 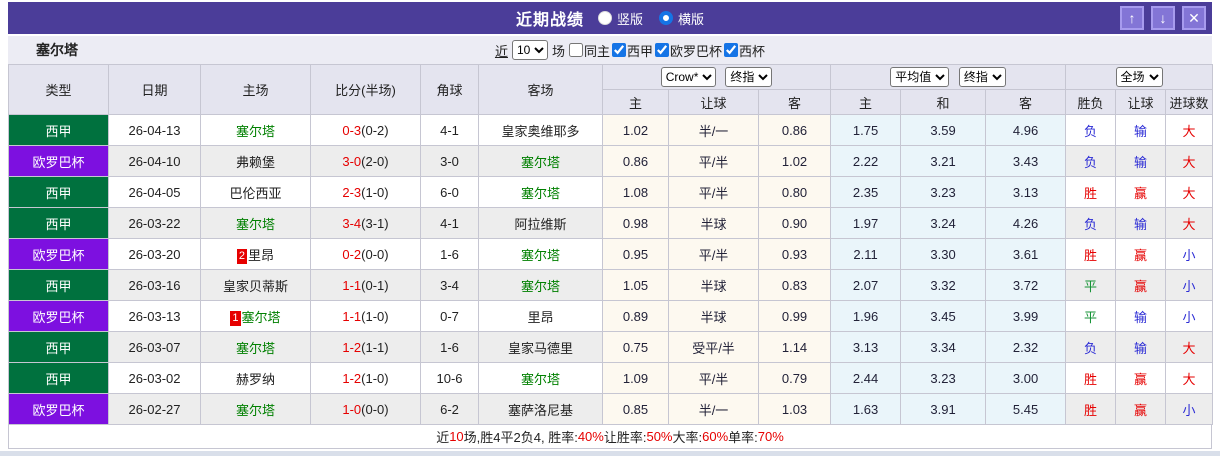 I want to click on arrow-up-icon: ↑, so click(x=1132, y=18).